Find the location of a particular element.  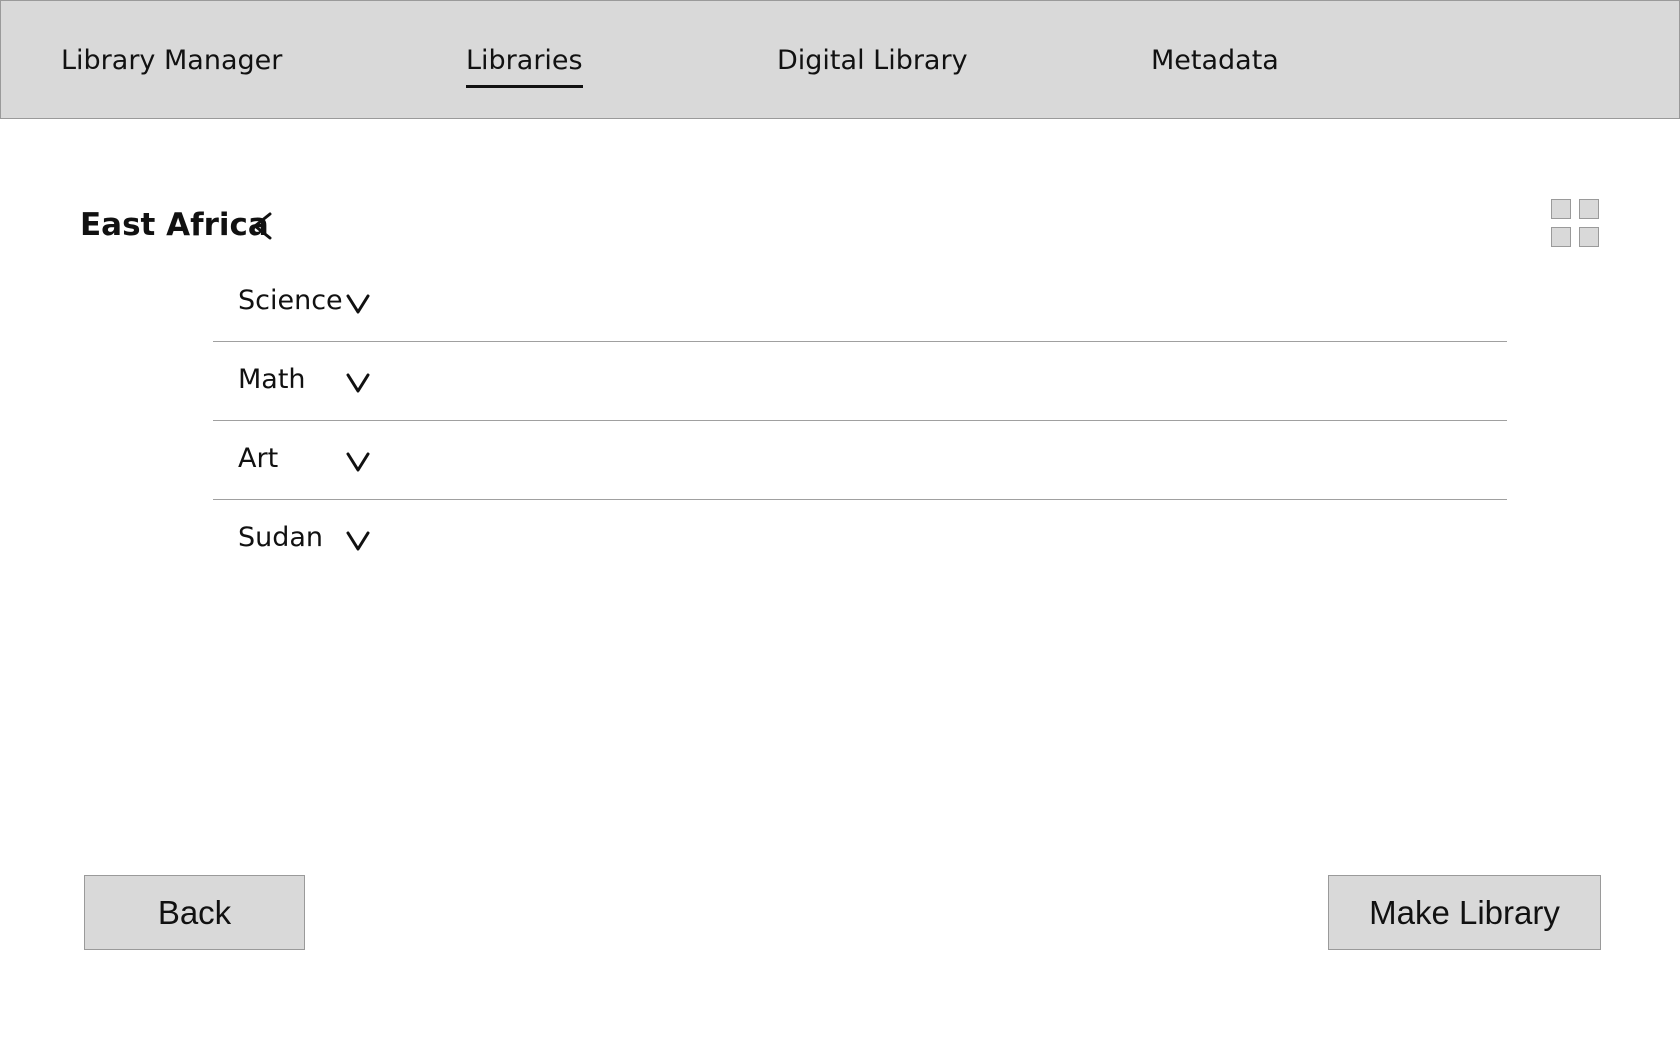

list-item-label: Sudan is located at coordinates (281, 537).